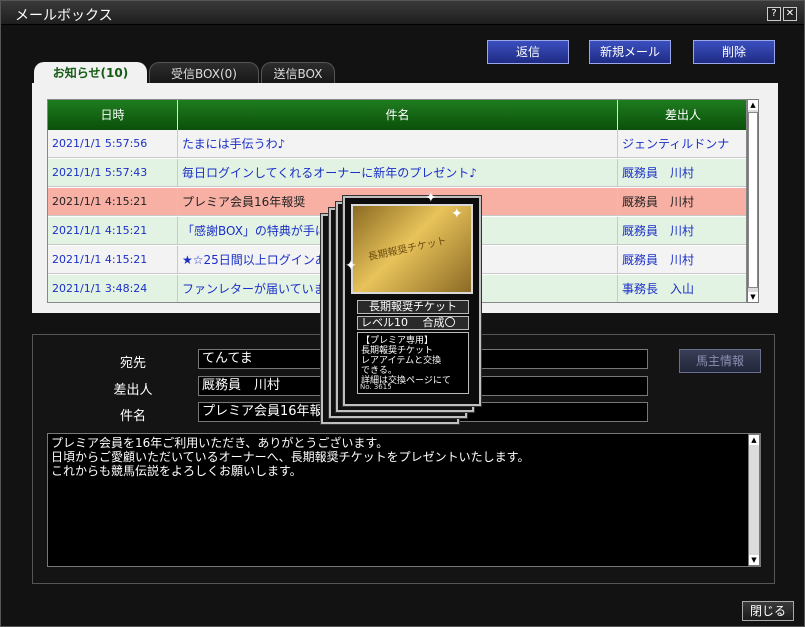  What do you see at coordinates (528, 52) in the screenshot?
I see `reply-button: 返信` at bounding box center [528, 52].